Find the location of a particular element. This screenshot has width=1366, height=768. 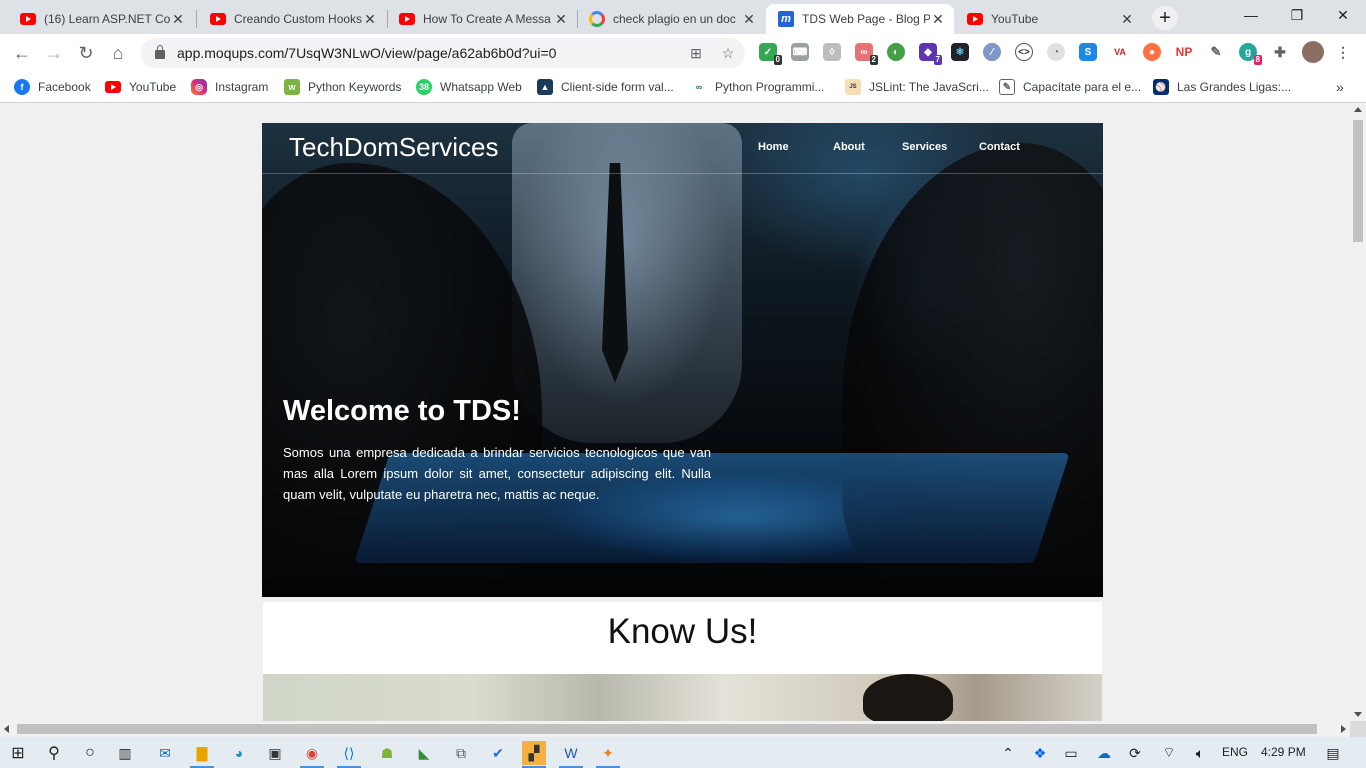

extension-np-icon: NP is located at coordinates (1184, 52).